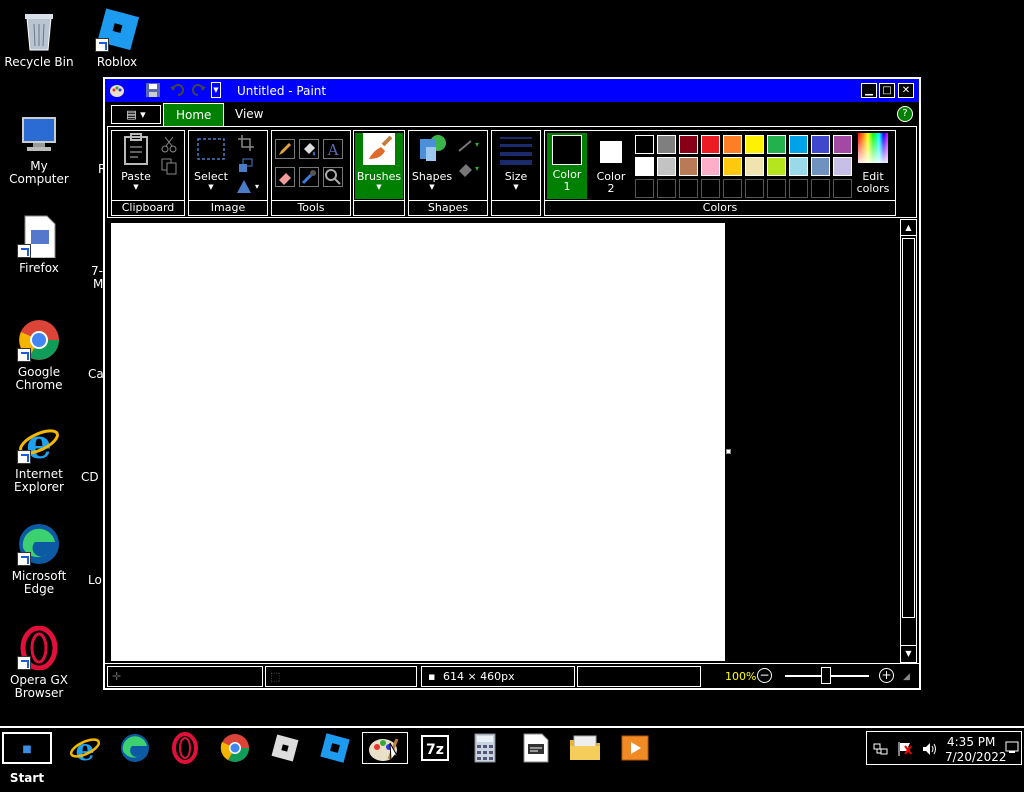  Describe the element at coordinates (471, 169) in the screenshot. I see `fill-style-icon: ▾` at that location.